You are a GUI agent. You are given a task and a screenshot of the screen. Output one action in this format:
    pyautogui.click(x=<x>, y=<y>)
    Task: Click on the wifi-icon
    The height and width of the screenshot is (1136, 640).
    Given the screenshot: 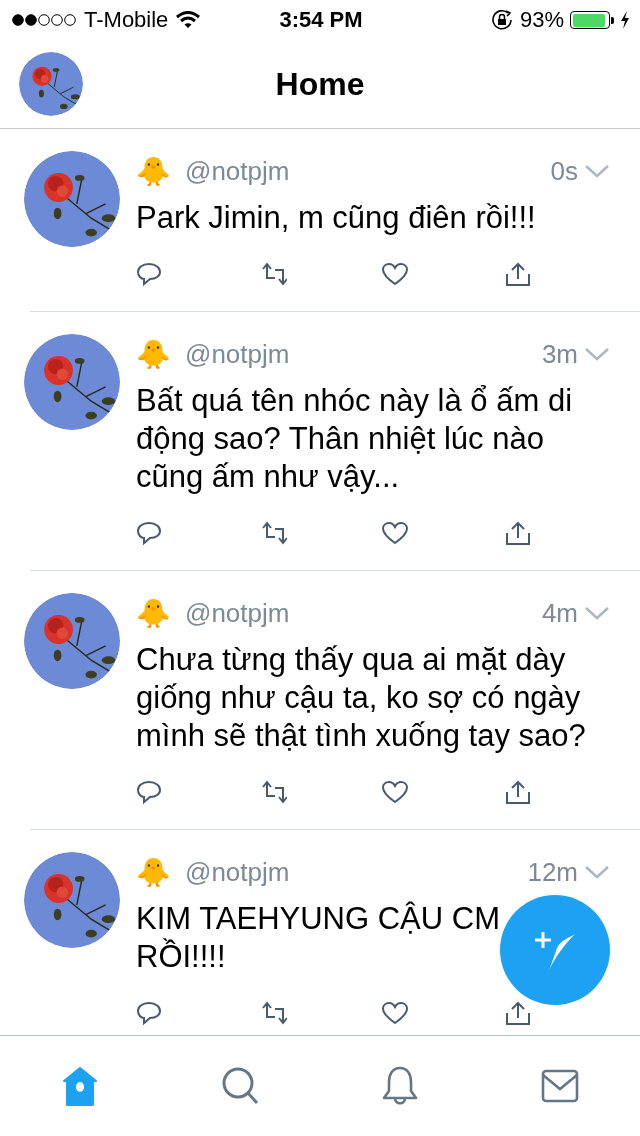 What is the action you would take?
    pyautogui.click(x=188, y=20)
    